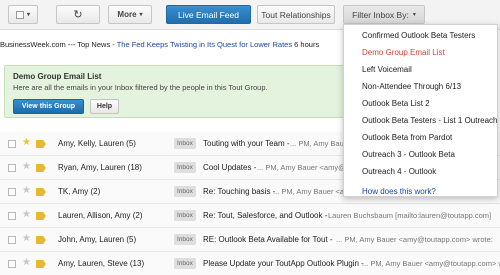 The image size is (500, 275). What do you see at coordinates (399, 171) in the screenshot?
I see `filter-menu-item: Outreach 4 - Outlook` at bounding box center [399, 171].